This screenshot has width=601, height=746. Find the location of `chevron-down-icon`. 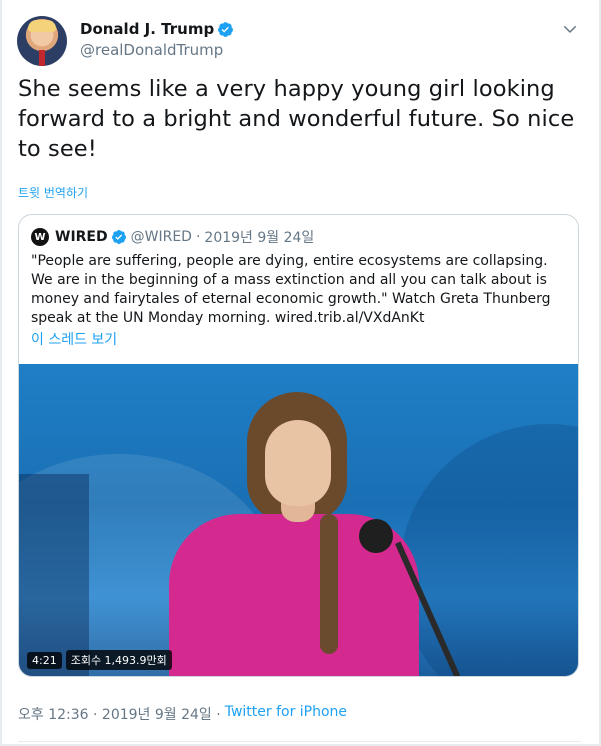

chevron-down-icon is located at coordinates (570, 29).